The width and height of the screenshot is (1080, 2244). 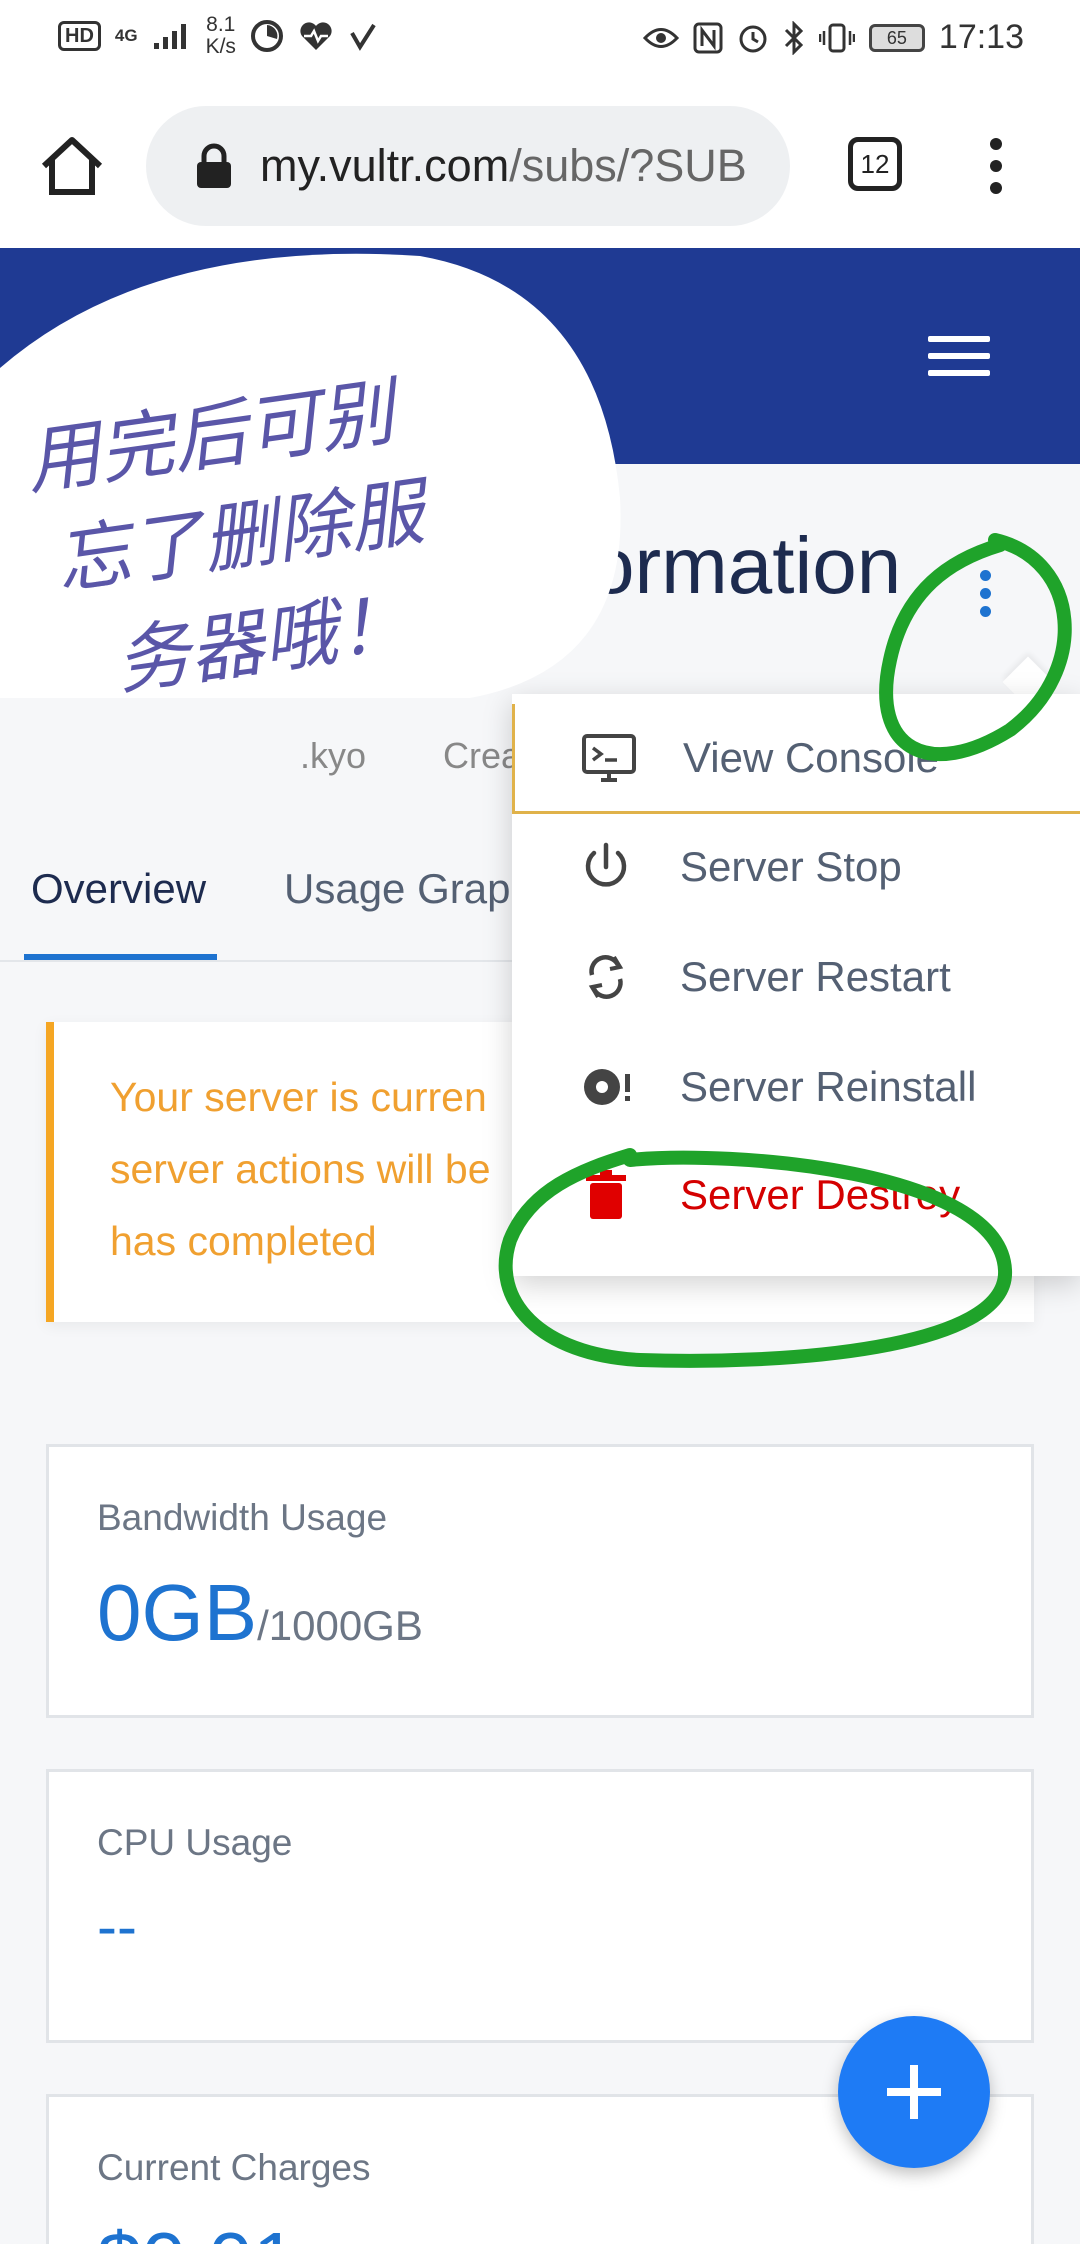 What do you see at coordinates (540, 1581) in the screenshot?
I see `bandwidth-card: Bandwidth Usage 0GB/1000GB` at bounding box center [540, 1581].